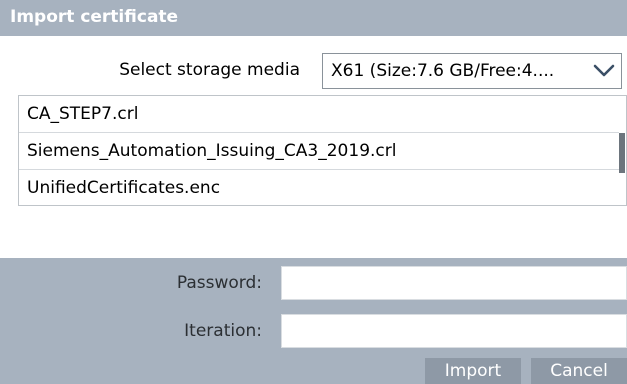  Describe the element at coordinates (83, 114) in the screenshot. I see `file-name: CA_STEP7.crl` at that location.